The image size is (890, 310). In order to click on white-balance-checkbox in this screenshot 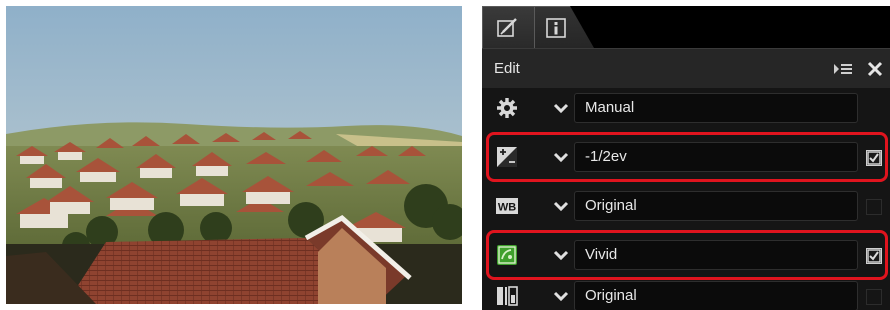, I will do `click(874, 207)`.